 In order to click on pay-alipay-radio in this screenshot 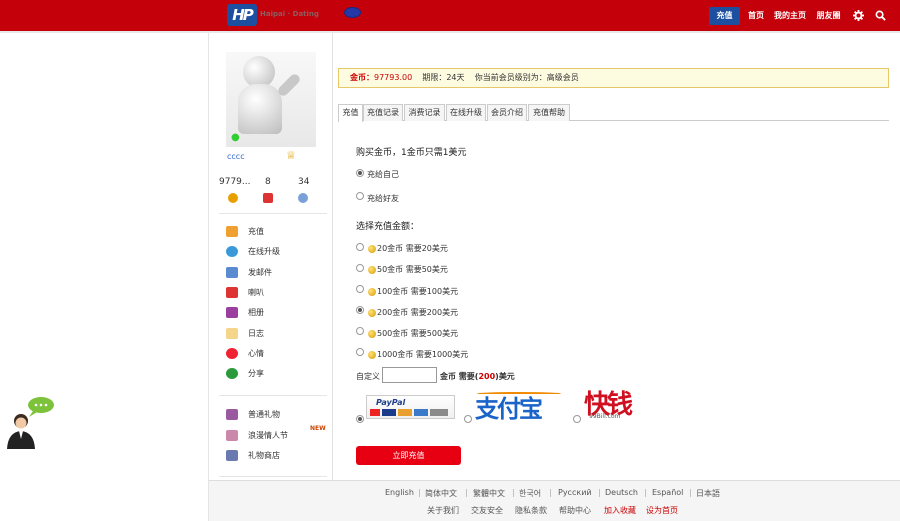, I will do `click(468, 419)`.